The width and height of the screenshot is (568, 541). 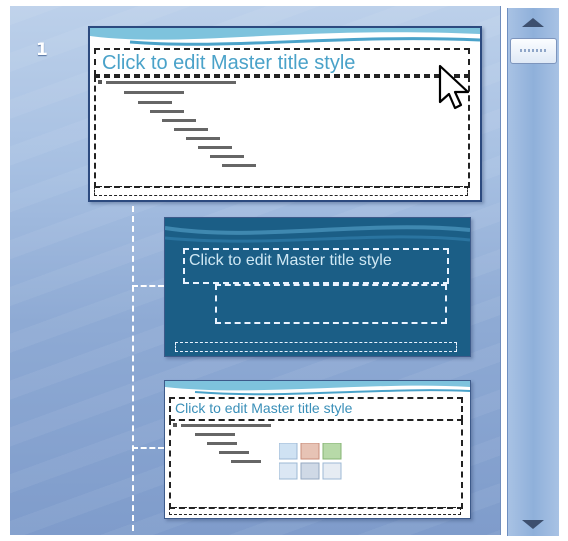 What do you see at coordinates (42, 50) in the screenshot?
I see `master-slide-number: 1` at bounding box center [42, 50].